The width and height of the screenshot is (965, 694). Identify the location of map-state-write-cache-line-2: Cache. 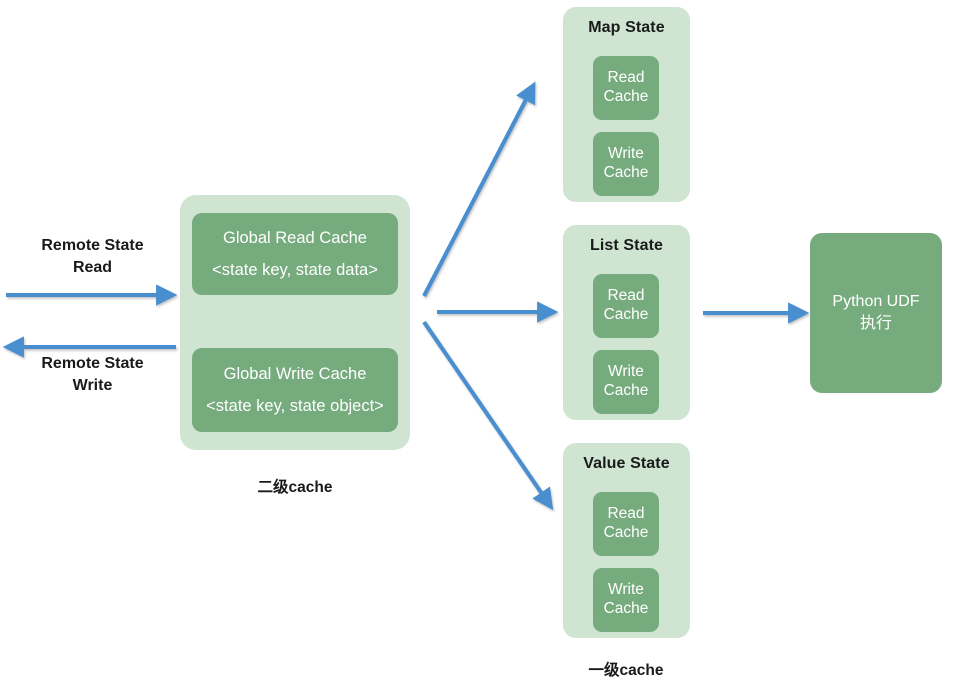
(626, 172).